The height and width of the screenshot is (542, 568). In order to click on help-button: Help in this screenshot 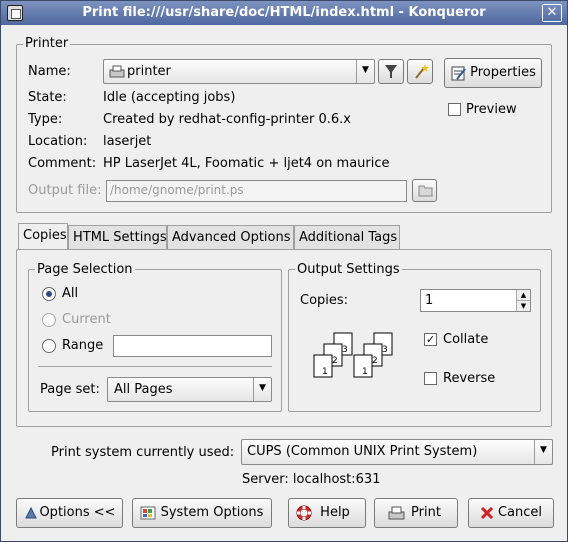, I will do `click(327, 513)`.